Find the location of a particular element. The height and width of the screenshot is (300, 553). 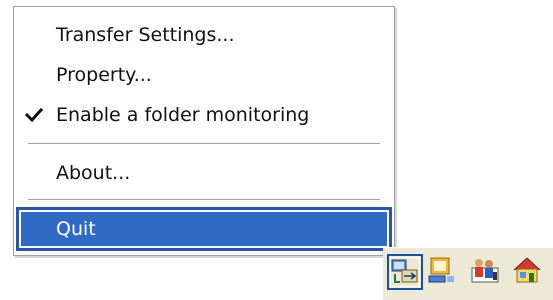

system-tray is located at coordinates (468, 273).